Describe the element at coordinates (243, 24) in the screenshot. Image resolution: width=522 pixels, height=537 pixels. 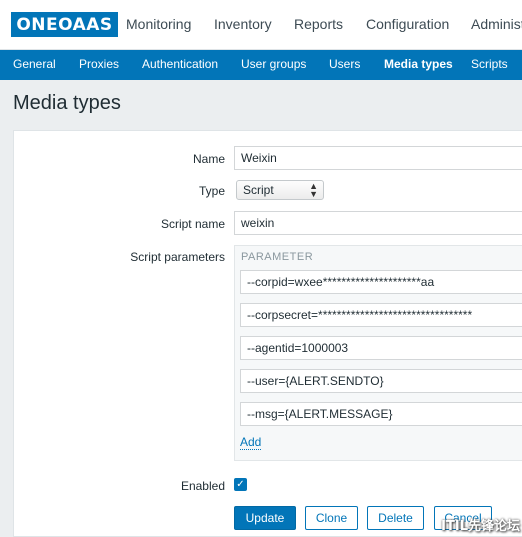
I see `menu-inventory: Inventory` at that location.